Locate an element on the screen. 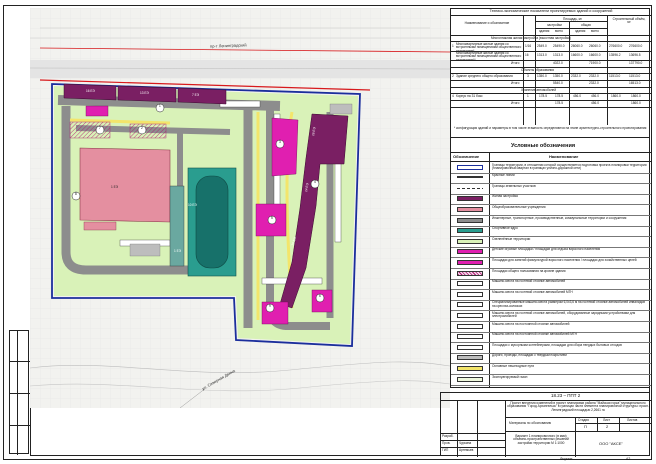 The width and height of the screenshot is (656, 464). tep-cell: 178.5 is located at coordinates (559, 96).